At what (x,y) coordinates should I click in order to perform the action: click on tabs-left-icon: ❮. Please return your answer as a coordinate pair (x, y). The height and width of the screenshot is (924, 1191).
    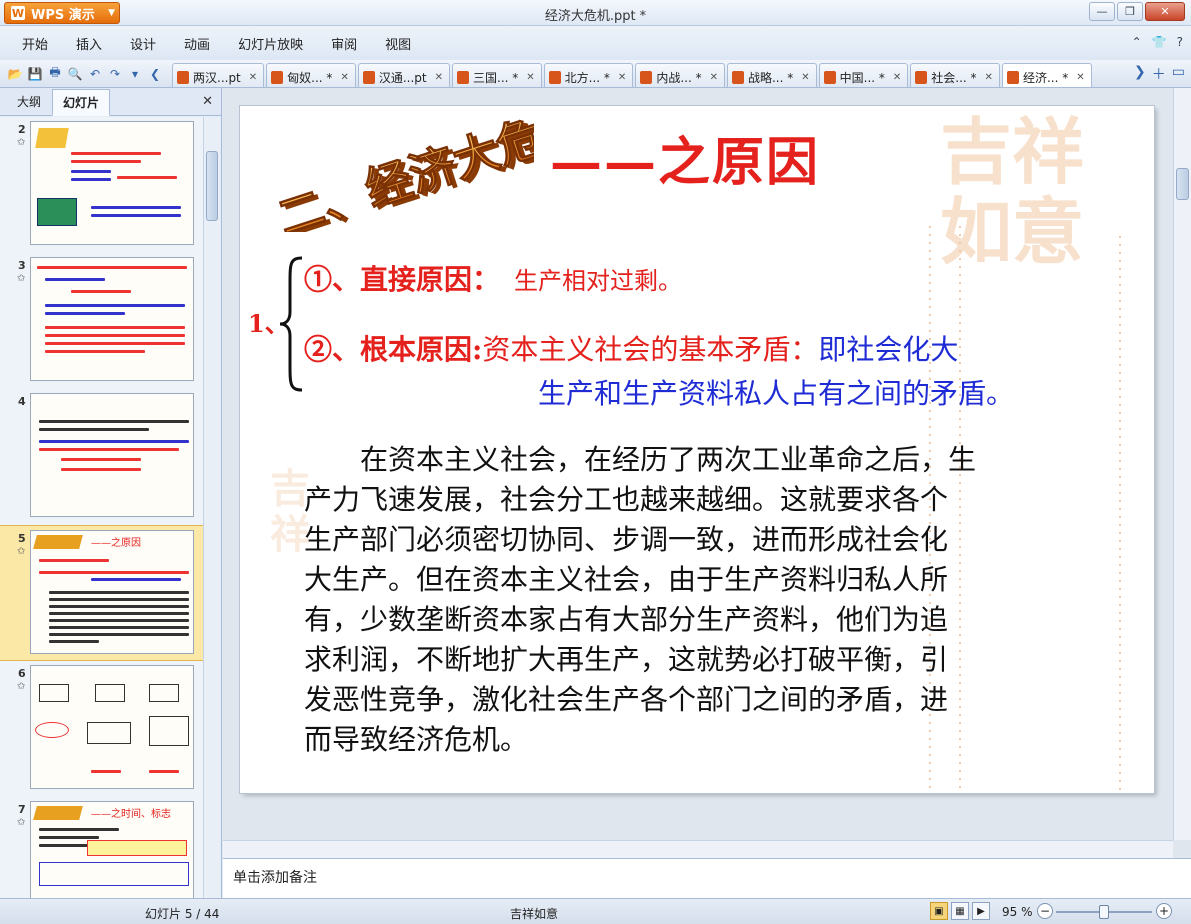
    Looking at the image, I should click on (155, 74).